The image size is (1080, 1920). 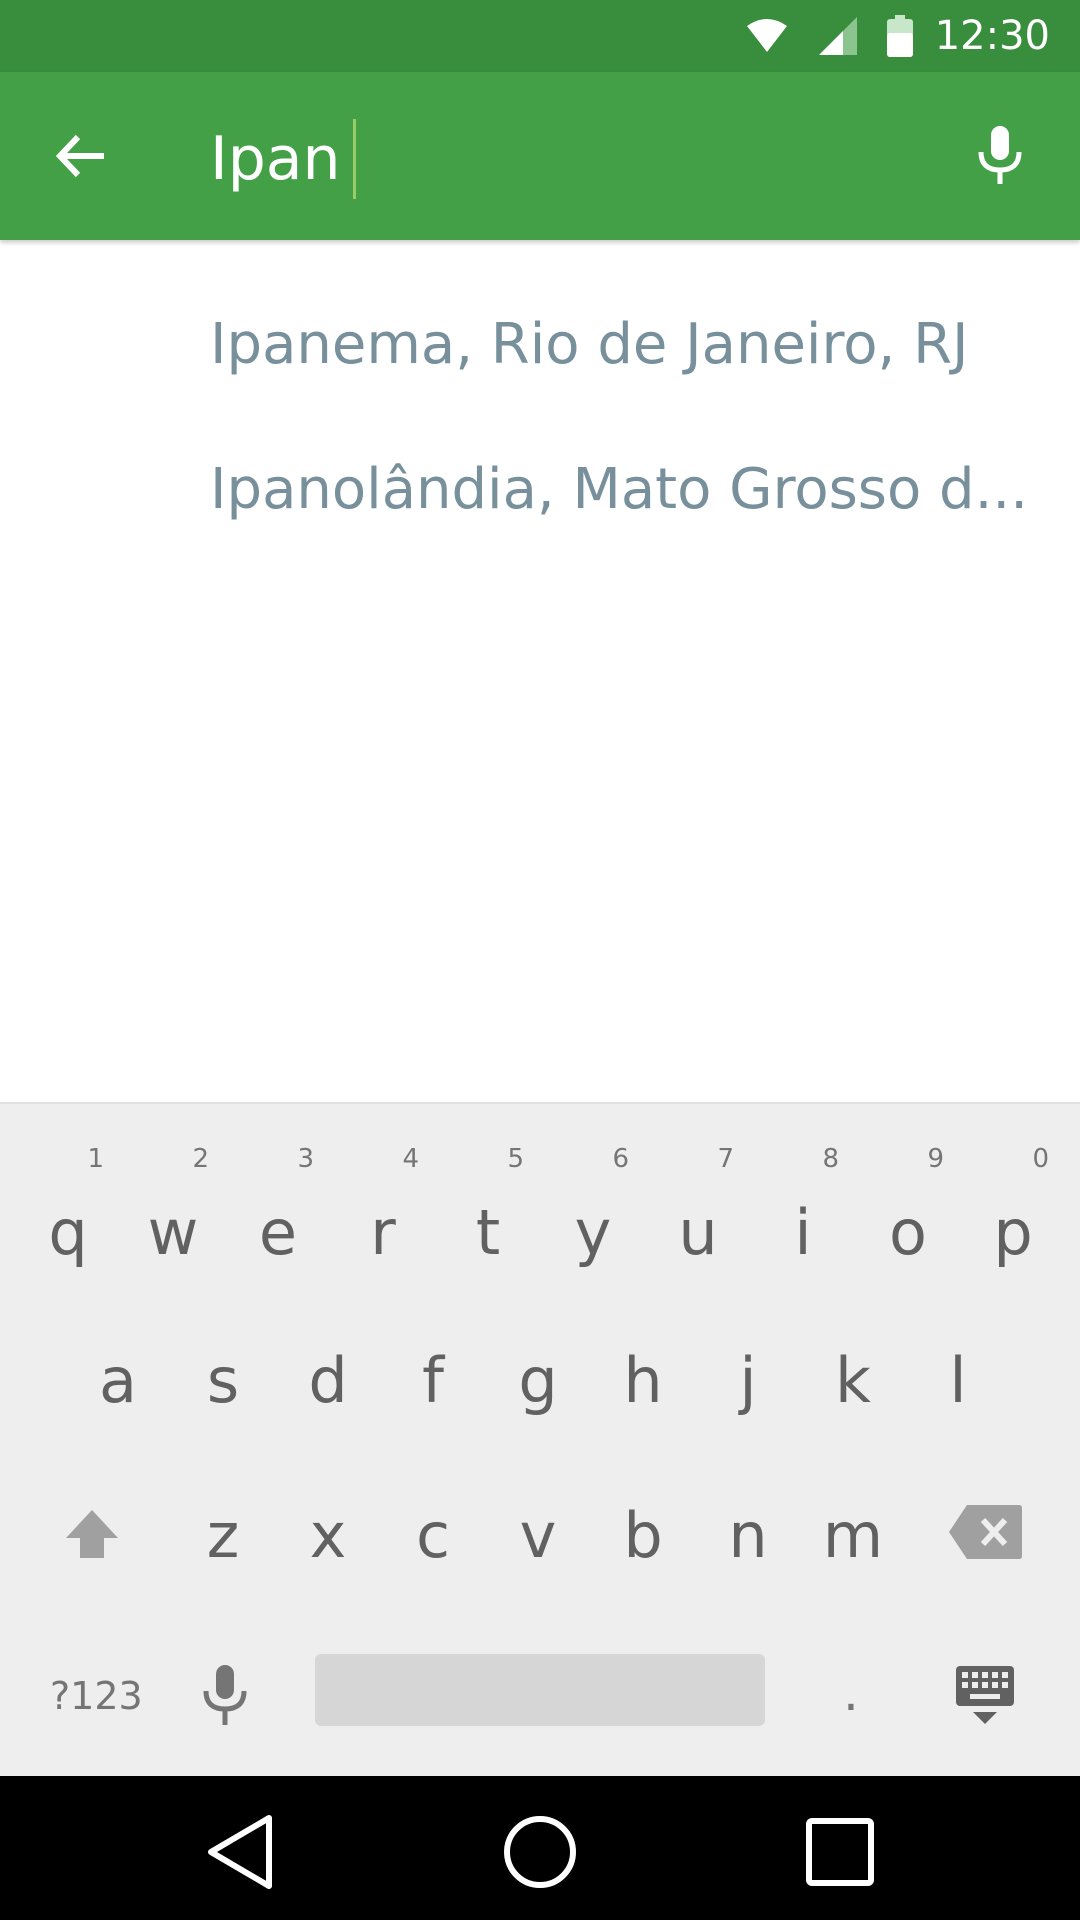 What do you see at coordinates (899, 36) in the screenshot?
I see `battery-icon` at bounding box center [899, 36].